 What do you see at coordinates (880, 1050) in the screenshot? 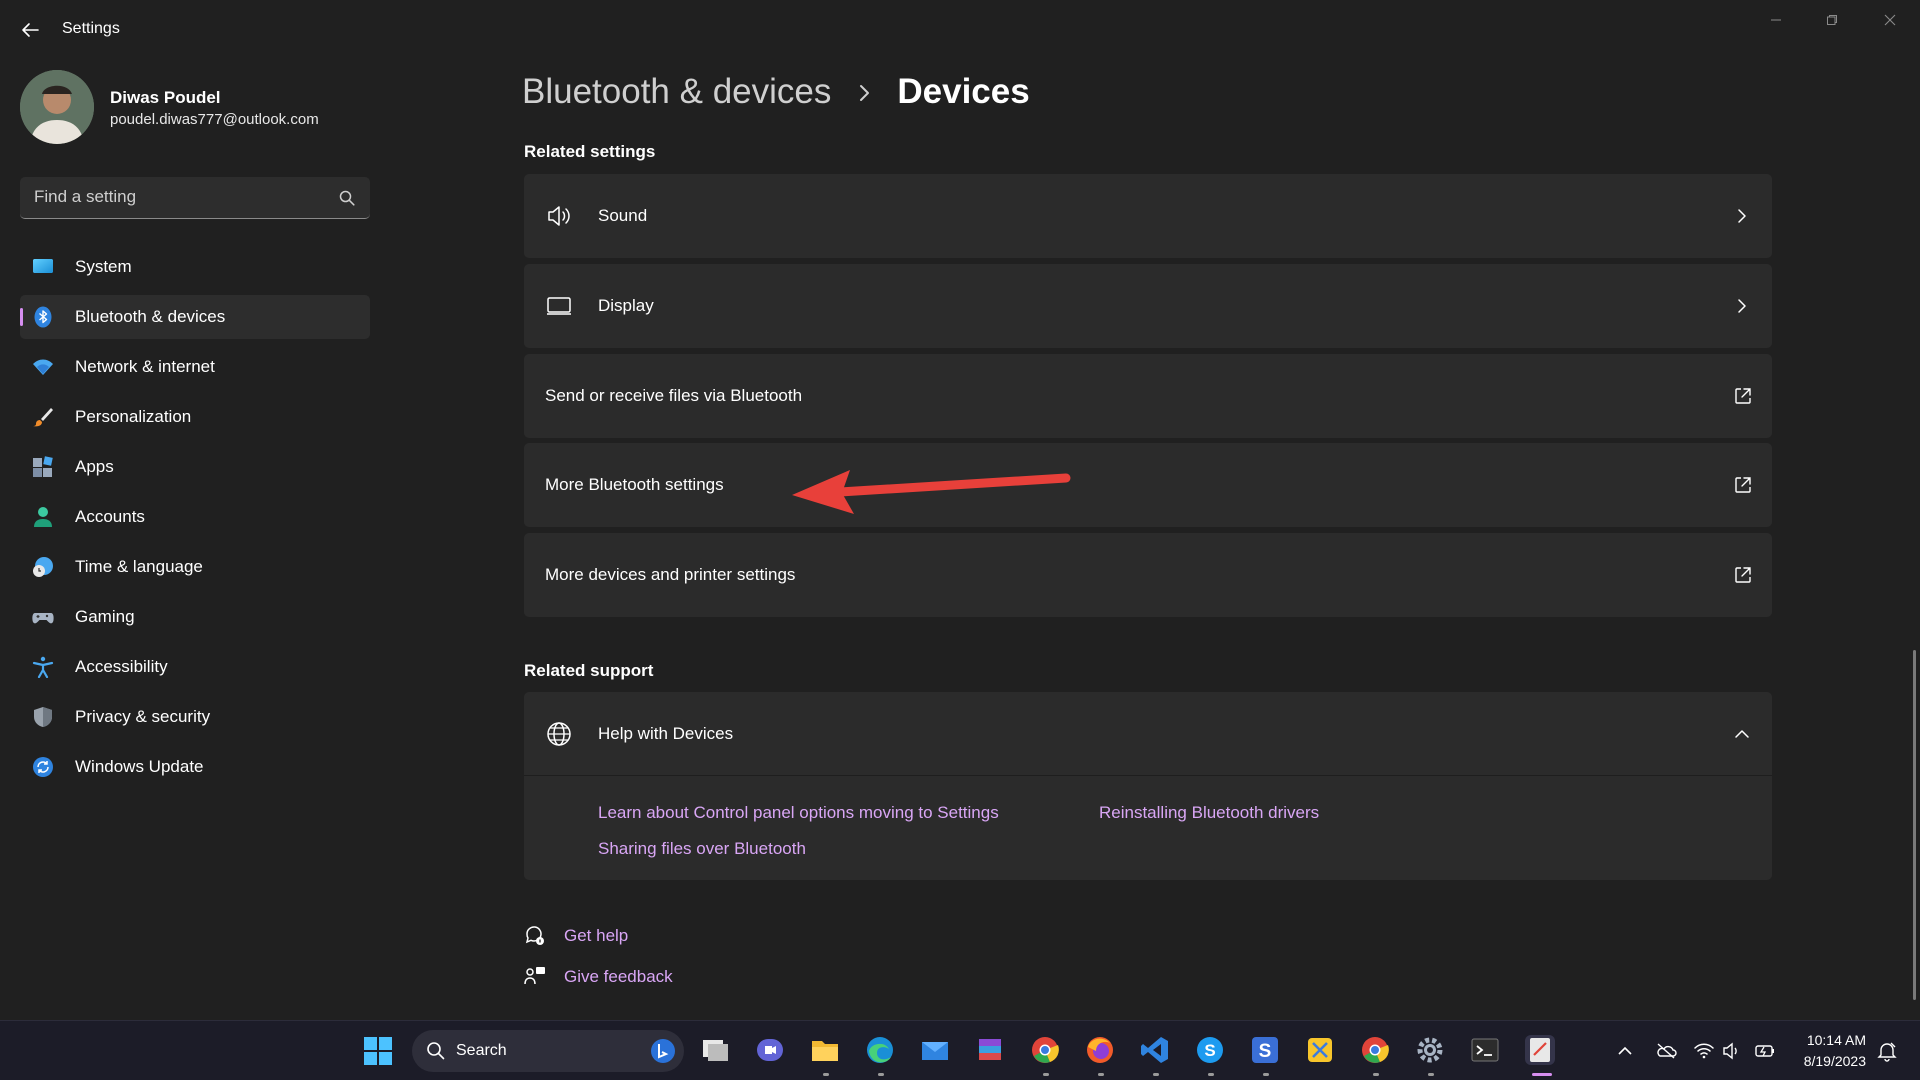
I see `edge-icon` at bounding box center [880, 1050].